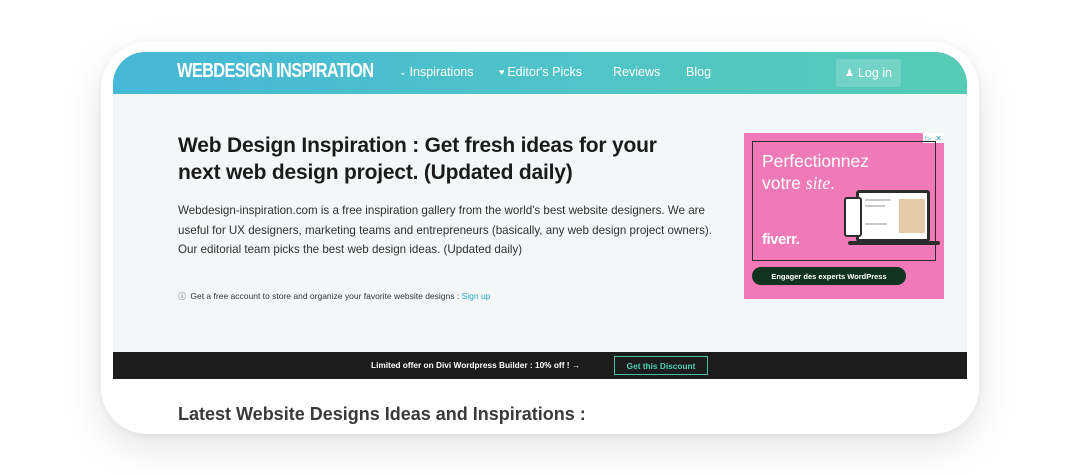 The height and width of the screenshot is (475, 1080). I want to click on get-discount-button: Get this Discount, so click(661, 365).